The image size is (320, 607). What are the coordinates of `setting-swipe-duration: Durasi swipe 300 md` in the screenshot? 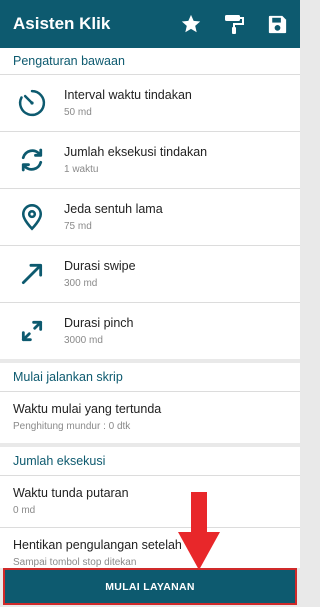 It's located at (150, 273).